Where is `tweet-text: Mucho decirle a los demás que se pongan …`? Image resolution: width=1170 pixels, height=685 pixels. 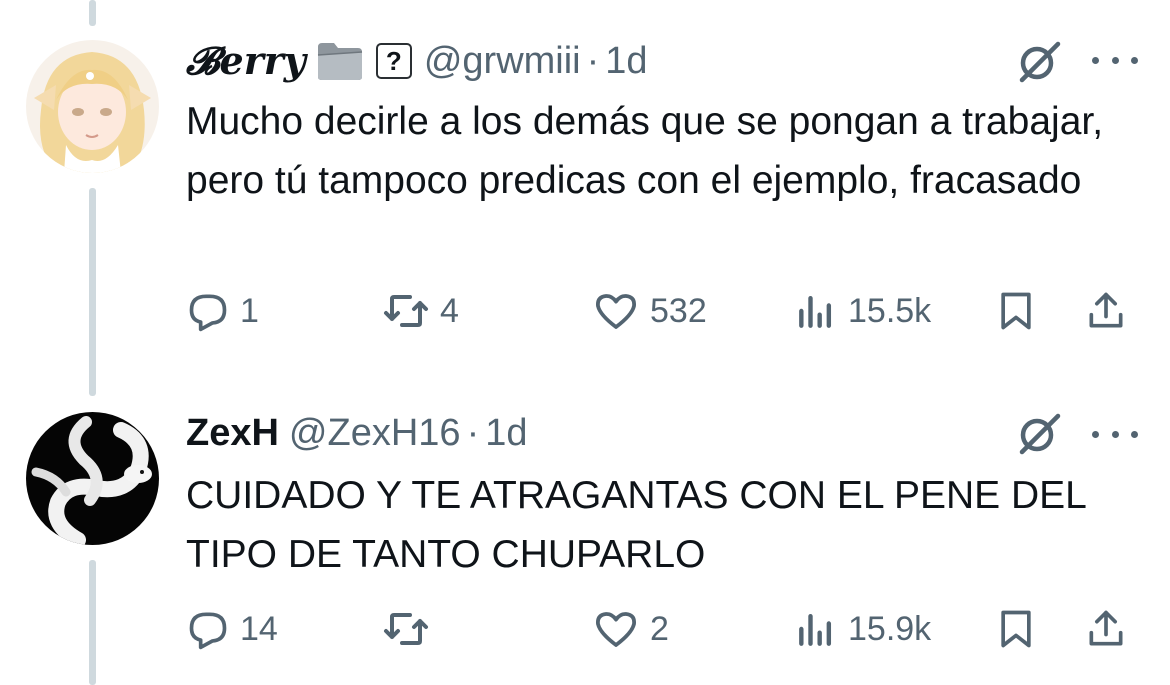 tweet-text: Mucho decirle a los demás que se pongan … is located at coordinates (645, 151).